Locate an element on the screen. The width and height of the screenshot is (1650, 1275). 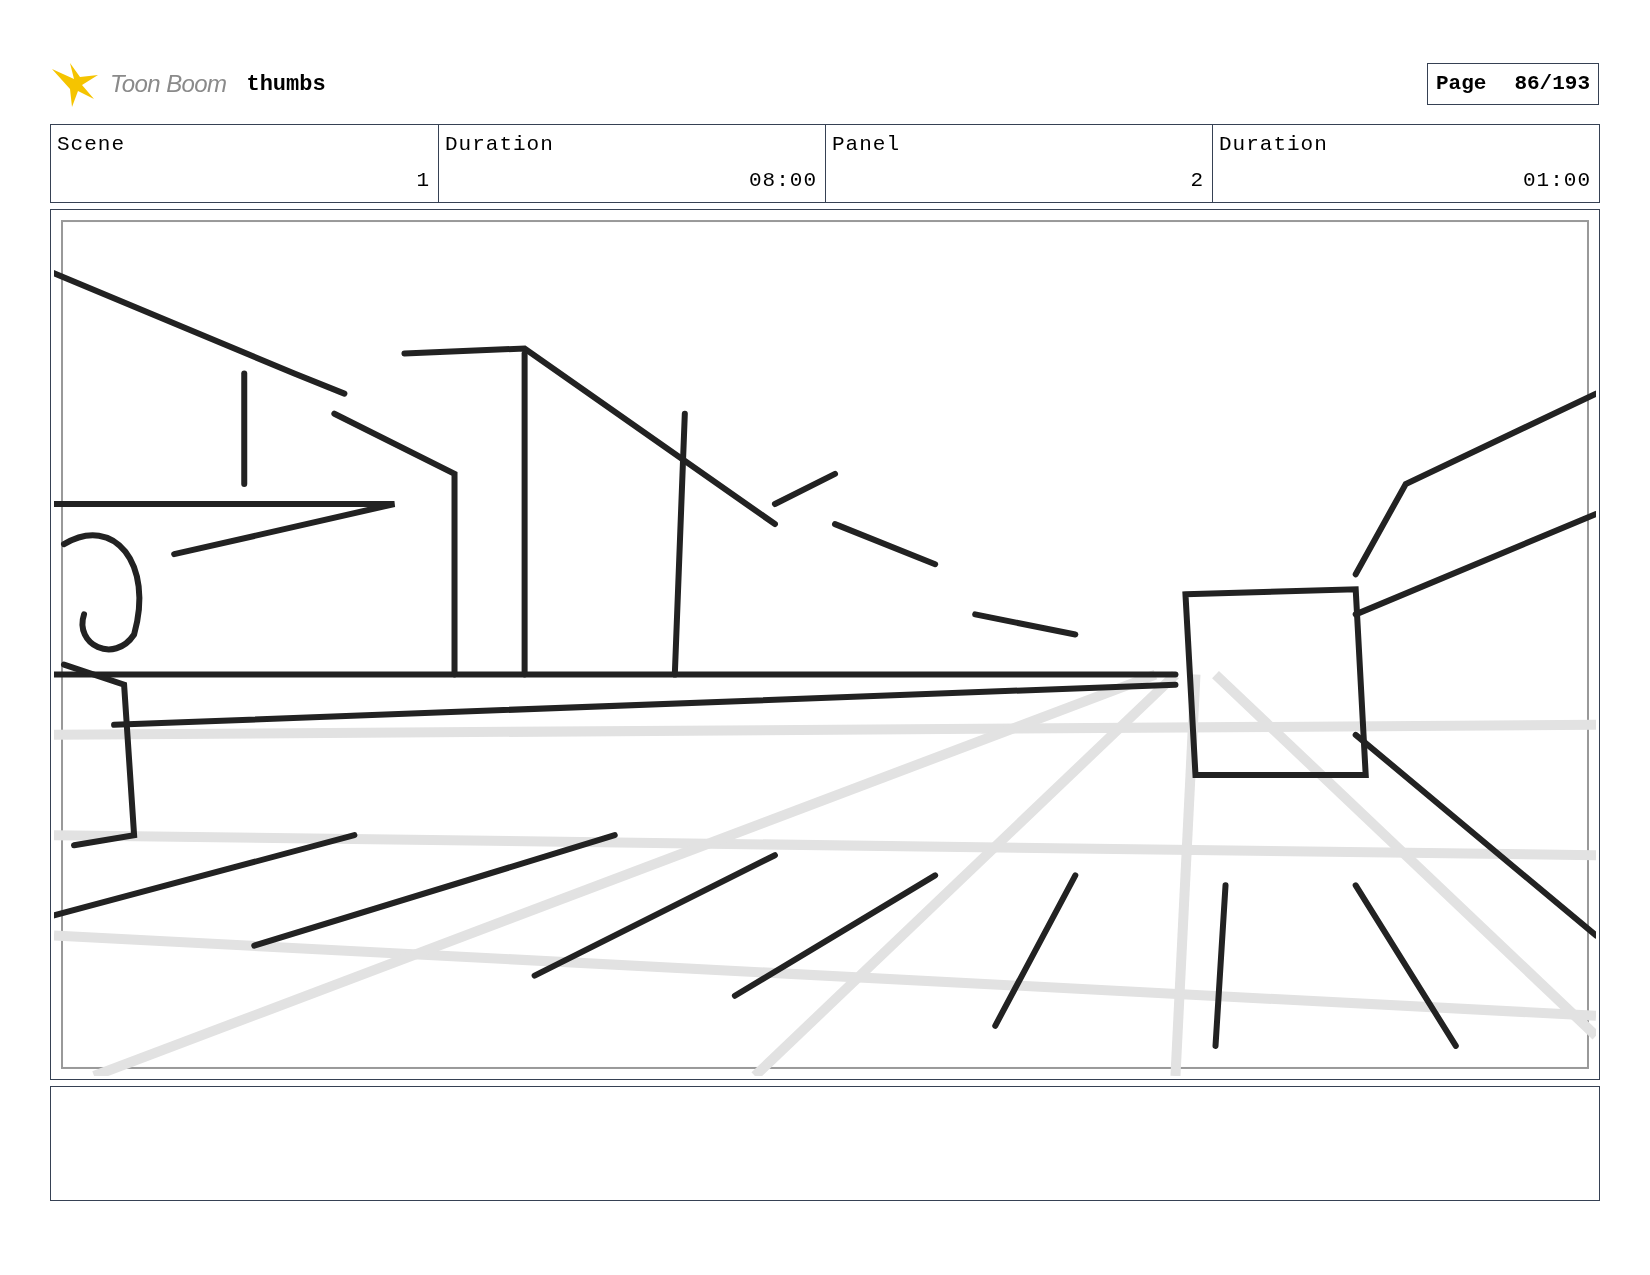
info-cell-text: Scene 1 is located at coordinates (243, 163).